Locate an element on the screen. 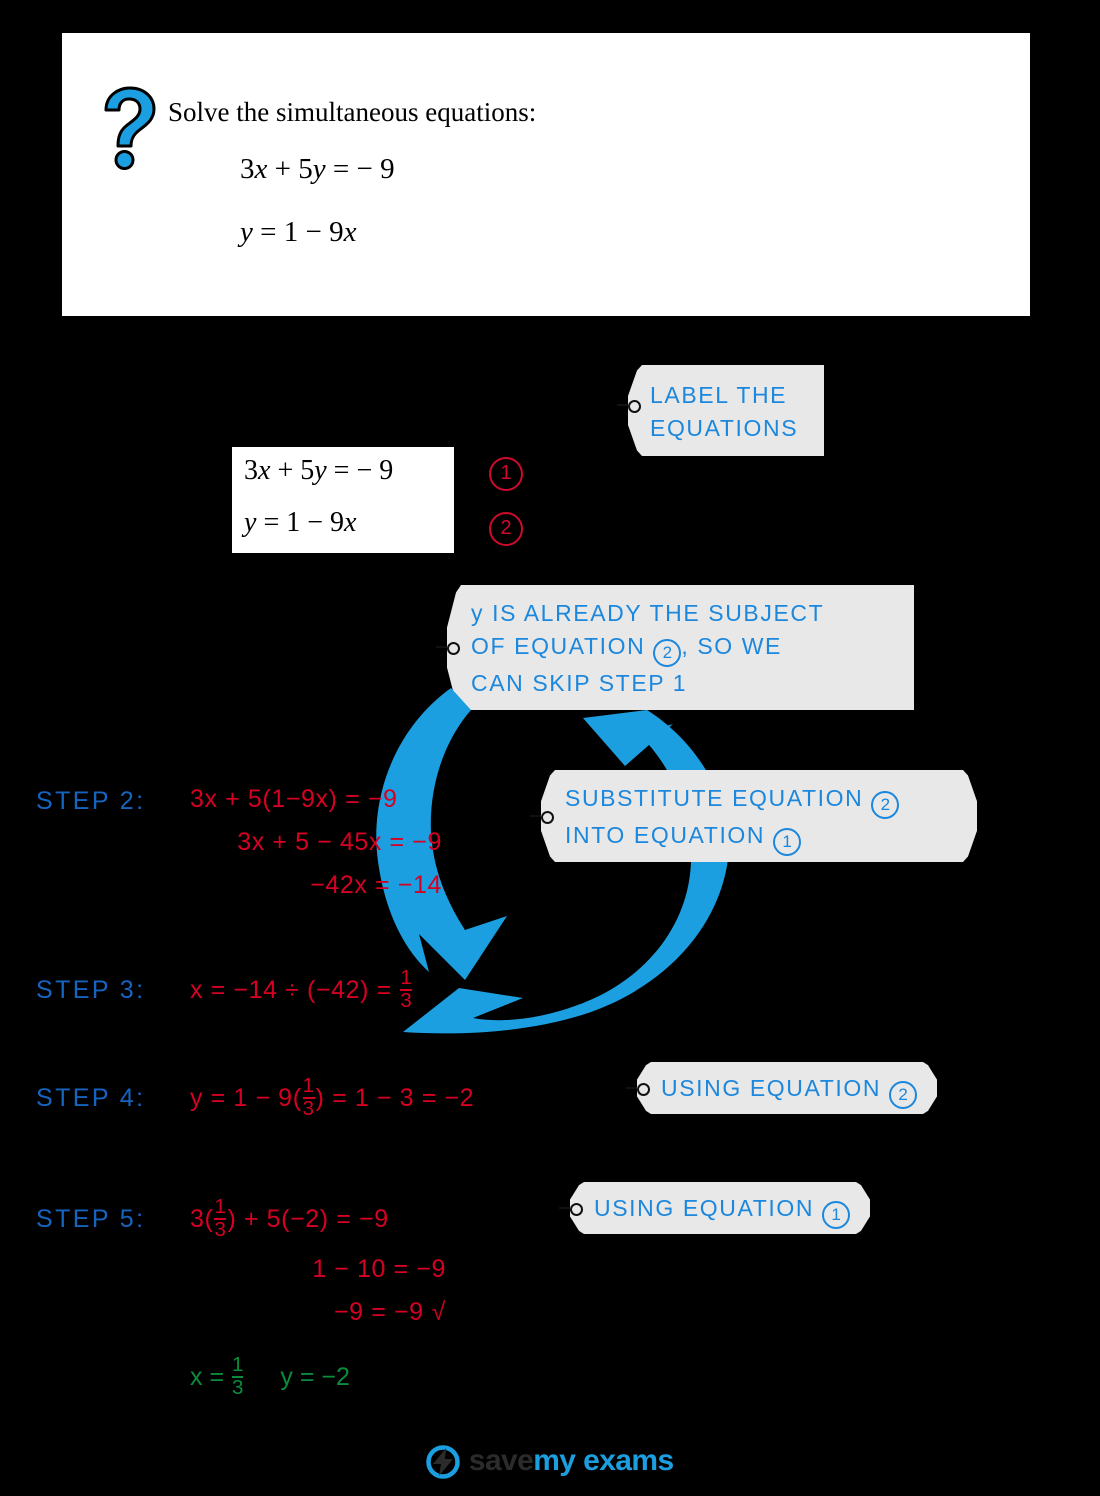  final-answer-y: y = −2 is located at coordinates (315, 1376).